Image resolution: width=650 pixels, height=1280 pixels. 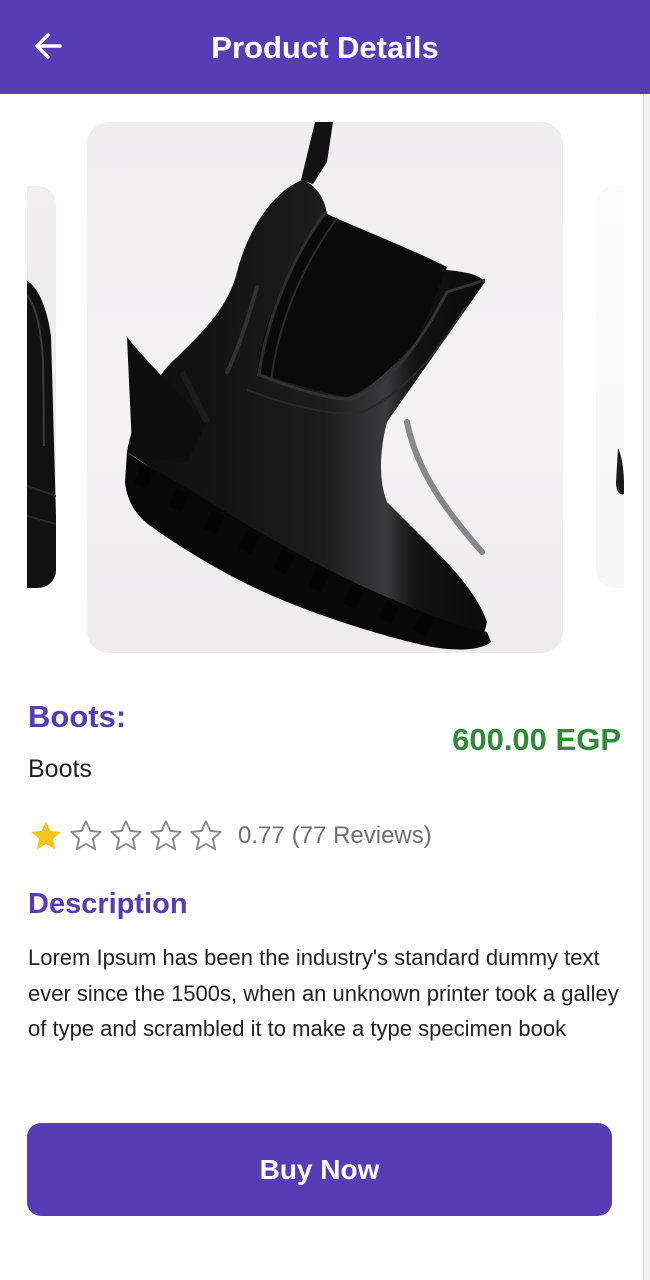 What do you see at coordinates (60, 769) in the screenshot?
I see `product-name: Boots` at bounding box center [60, 769].